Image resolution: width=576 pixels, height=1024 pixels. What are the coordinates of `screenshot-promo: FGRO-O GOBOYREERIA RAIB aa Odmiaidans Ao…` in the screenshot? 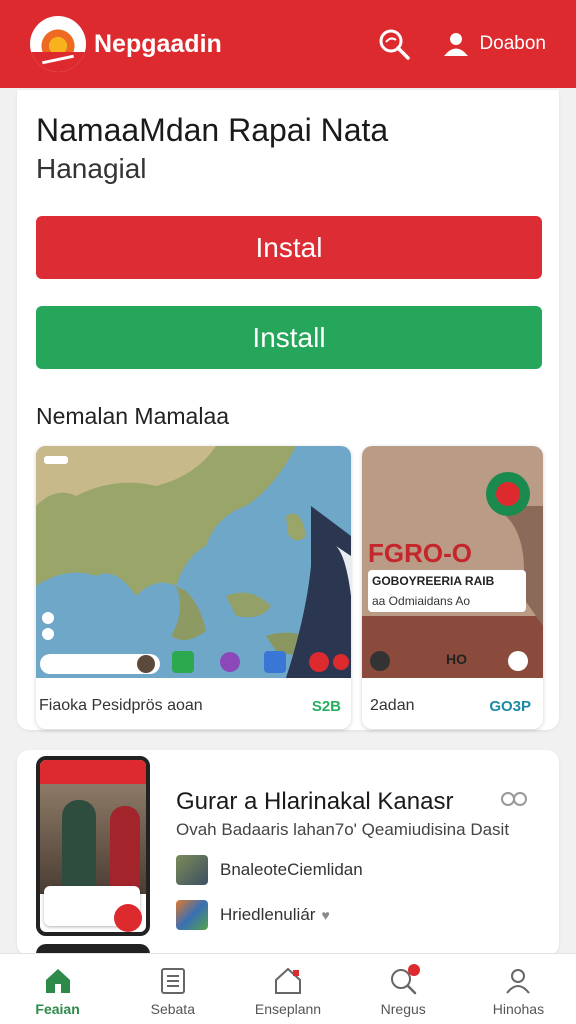 It's located at (452, 587).